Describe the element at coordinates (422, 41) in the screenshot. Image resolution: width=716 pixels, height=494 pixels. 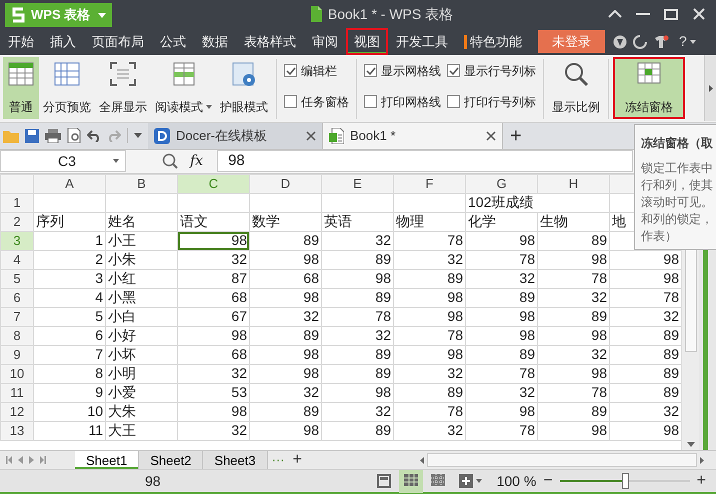
I see `menu-tab: 开发工具` at that location.